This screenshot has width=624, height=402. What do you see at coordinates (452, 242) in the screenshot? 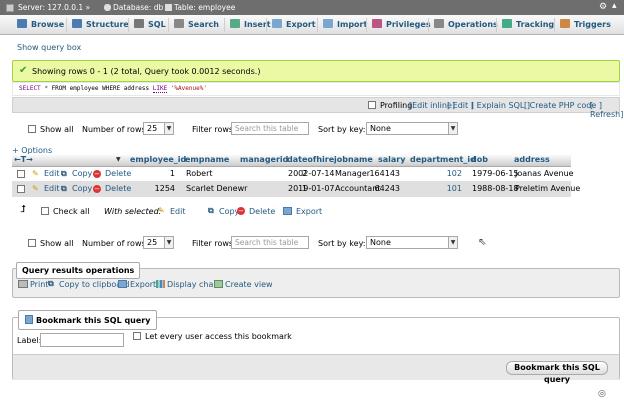
I see `chevron-down-icon: ▼` at bounding box center [452, 242].